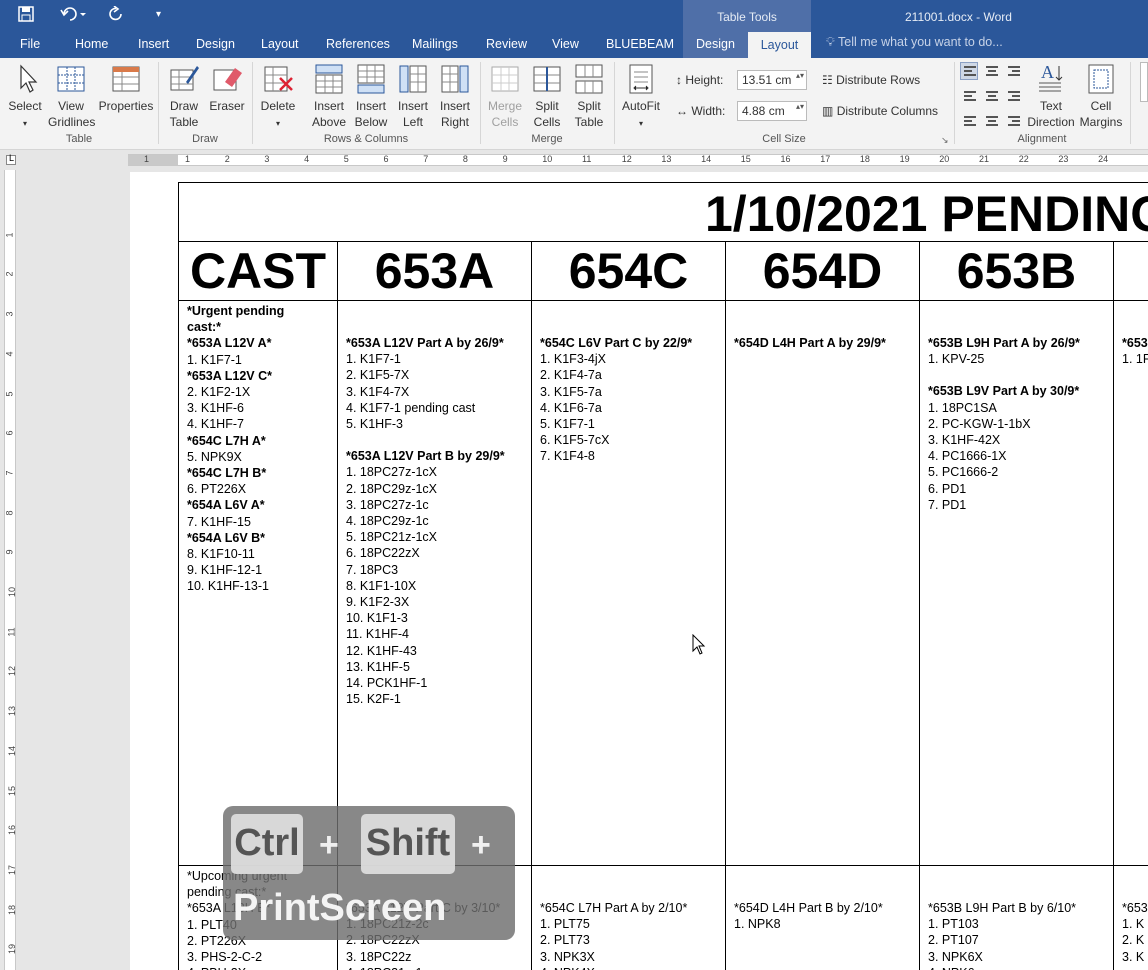 This screenshot has width=1148, height=970. I want to click on autofit-button: AutoFit ▾, so click(641, 97).